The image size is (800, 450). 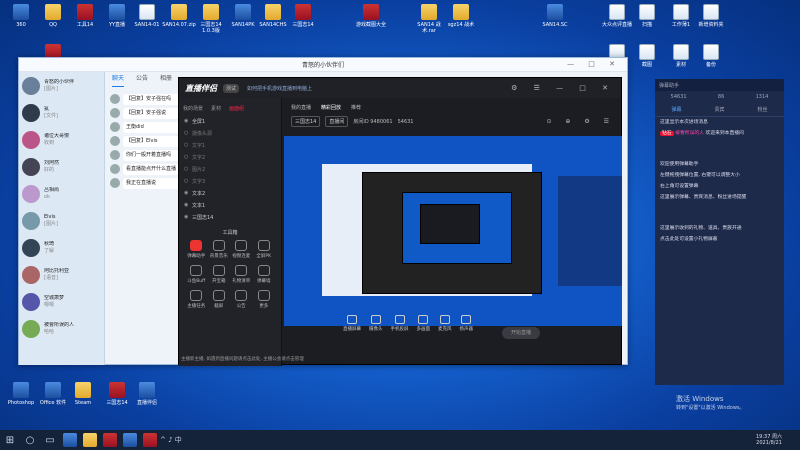 What do you see at coordinates (681, 56) in the screenshot?
I see `desktop-icon: 素材` at bounding box center [681, 56].